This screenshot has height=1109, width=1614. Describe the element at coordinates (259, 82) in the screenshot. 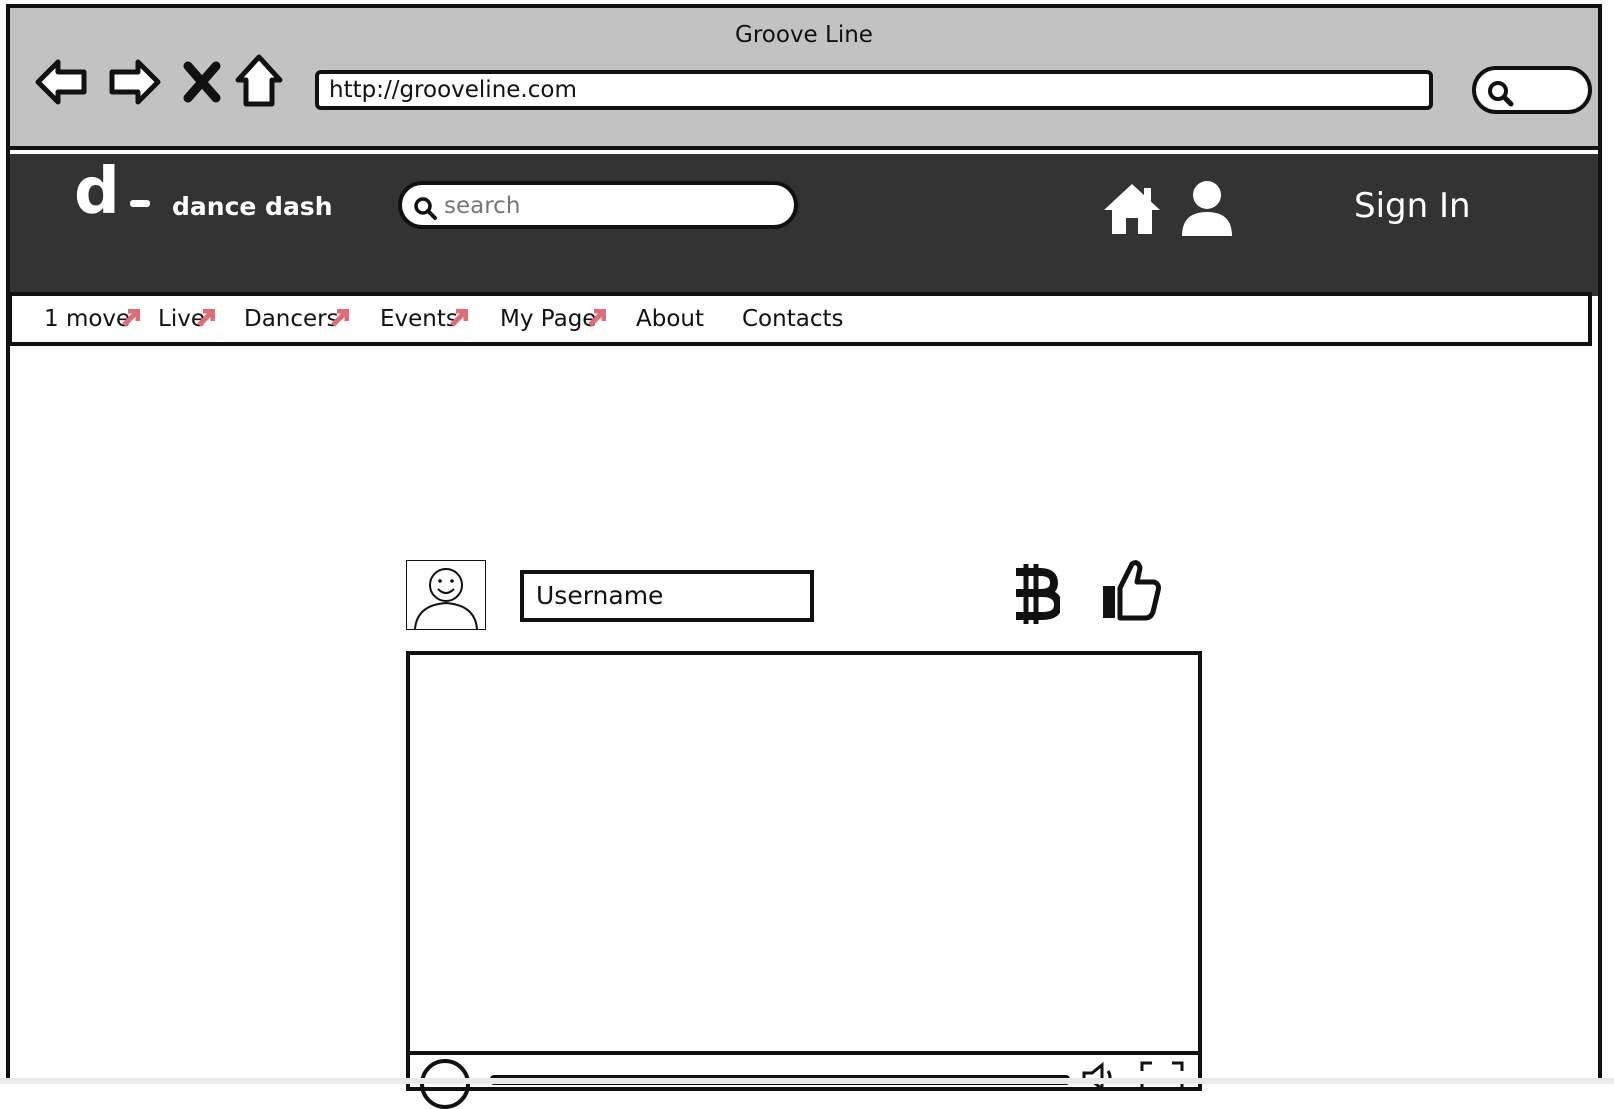

I see `home-outline-icon` at that location.